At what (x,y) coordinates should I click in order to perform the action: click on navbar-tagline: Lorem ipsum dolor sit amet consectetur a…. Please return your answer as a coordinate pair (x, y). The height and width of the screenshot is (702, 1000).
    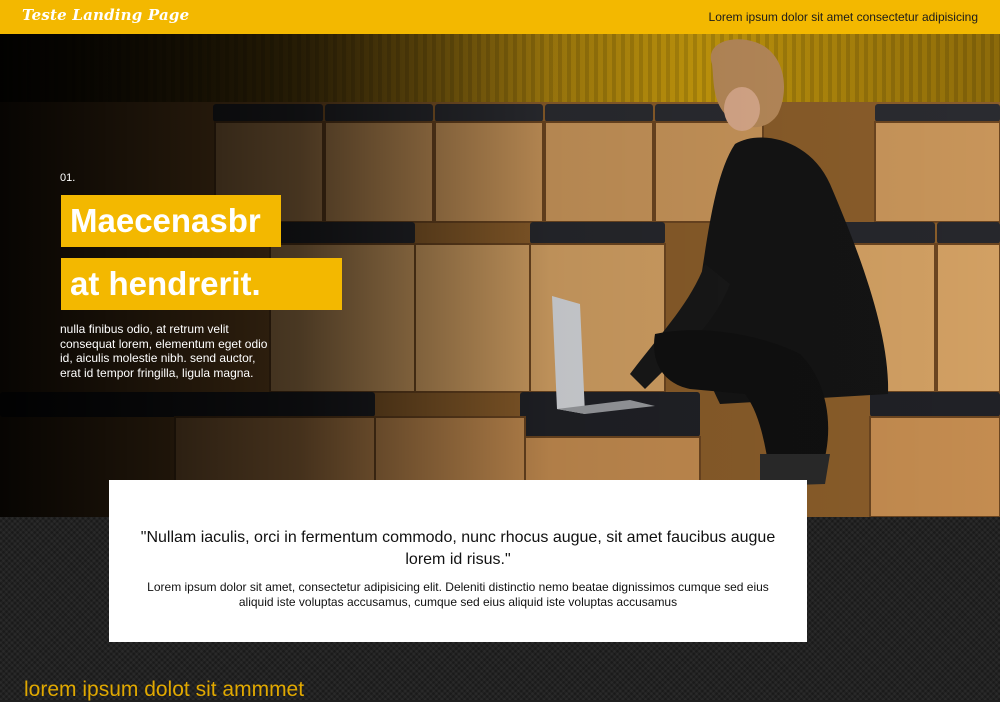
    Looking at the image, I should click on (843, 17).